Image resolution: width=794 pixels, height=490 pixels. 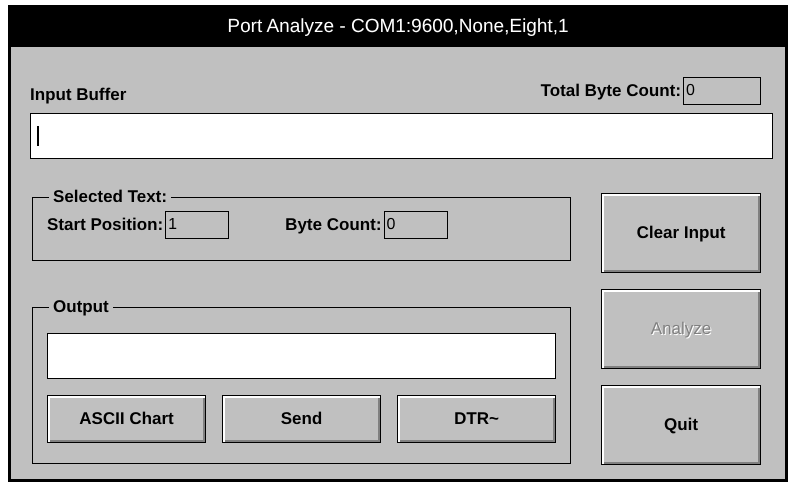 What do you see at coordinates (110, 197) in the screenshot?
I see `group-label: Selected Text:` at bounding box center [110, 197].